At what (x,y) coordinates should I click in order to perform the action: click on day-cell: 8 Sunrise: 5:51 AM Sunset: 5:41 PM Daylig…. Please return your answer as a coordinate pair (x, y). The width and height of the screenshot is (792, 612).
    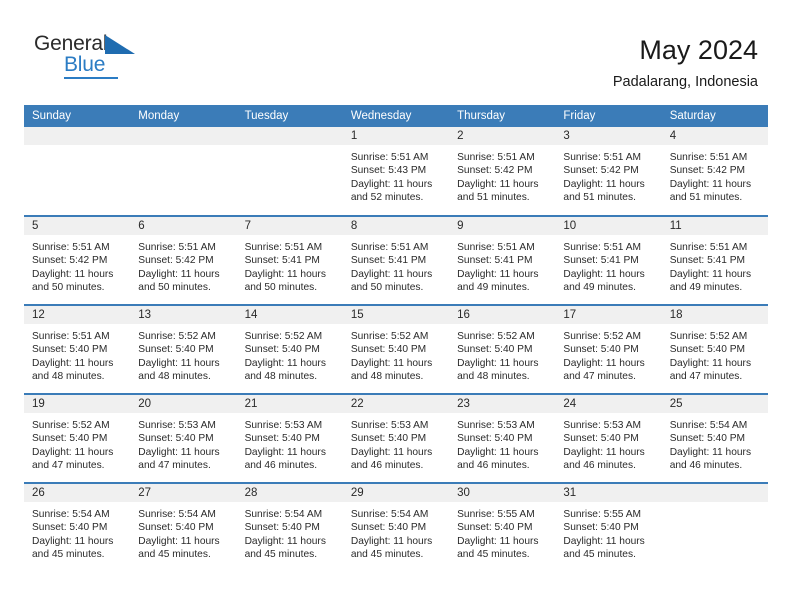
    Looking at the image, I should click on (396, 260).